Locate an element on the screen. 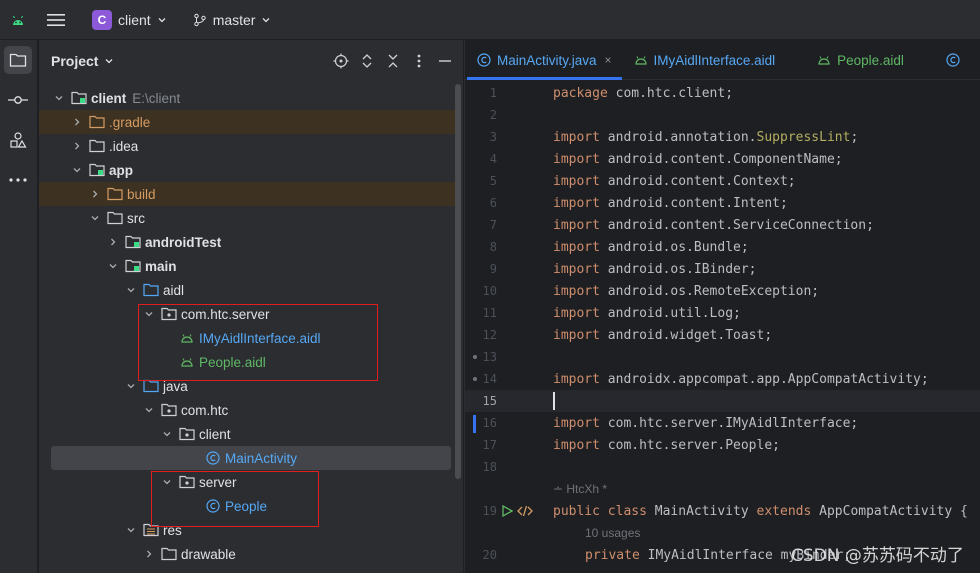 The width and height of the screenshot is (980, 573). tab-overflow is located at coordinates (947, 60).